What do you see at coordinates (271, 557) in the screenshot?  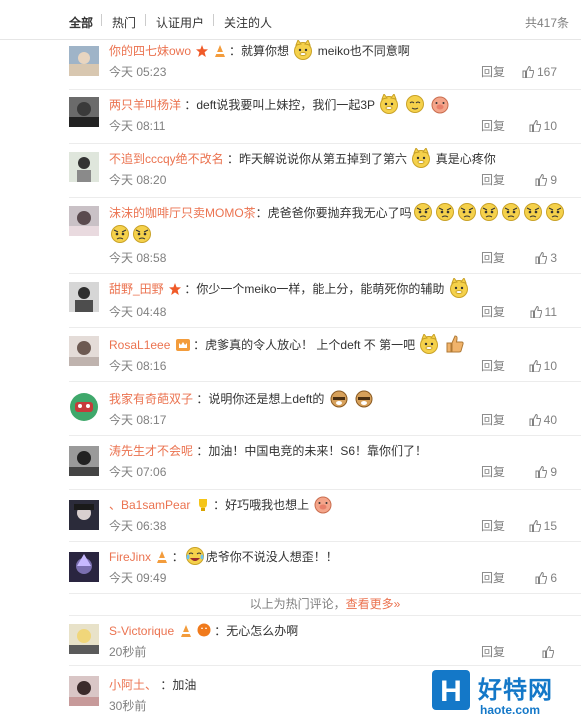 I see `comment-content: 虎爷你不说没人想歪！！` at bounding box center [271, 557].